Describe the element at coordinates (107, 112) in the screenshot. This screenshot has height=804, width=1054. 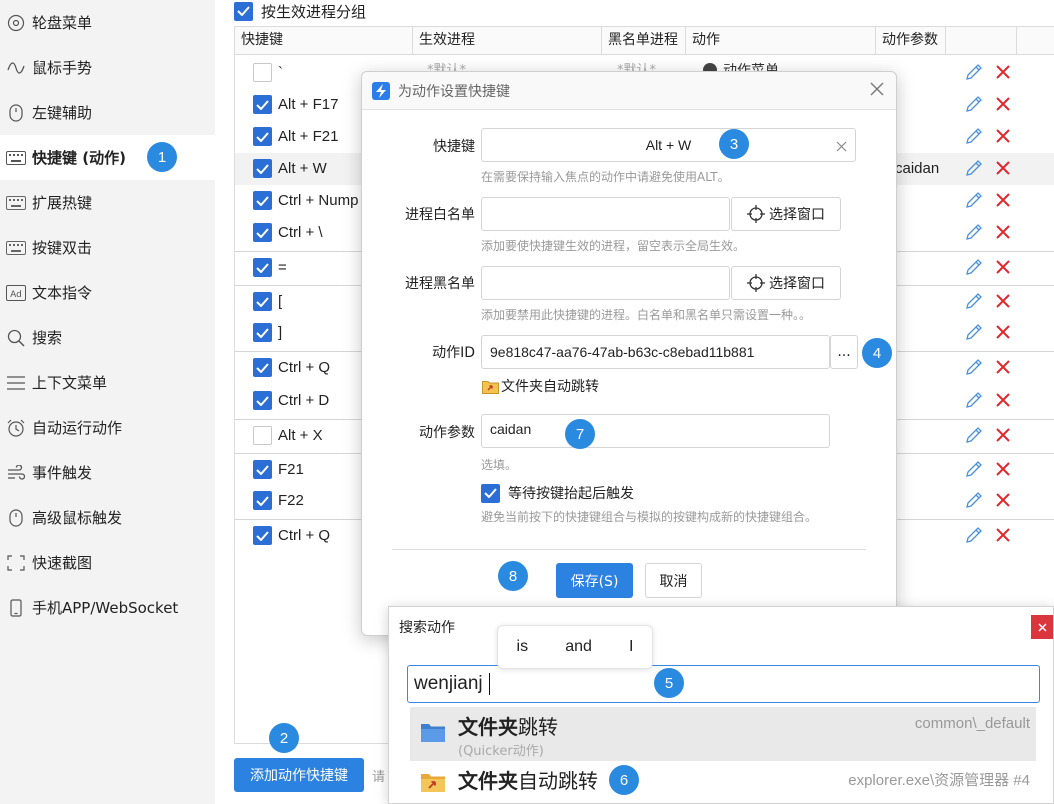
I see `sidebar-item-left-assist: 左键辅助` at that location.